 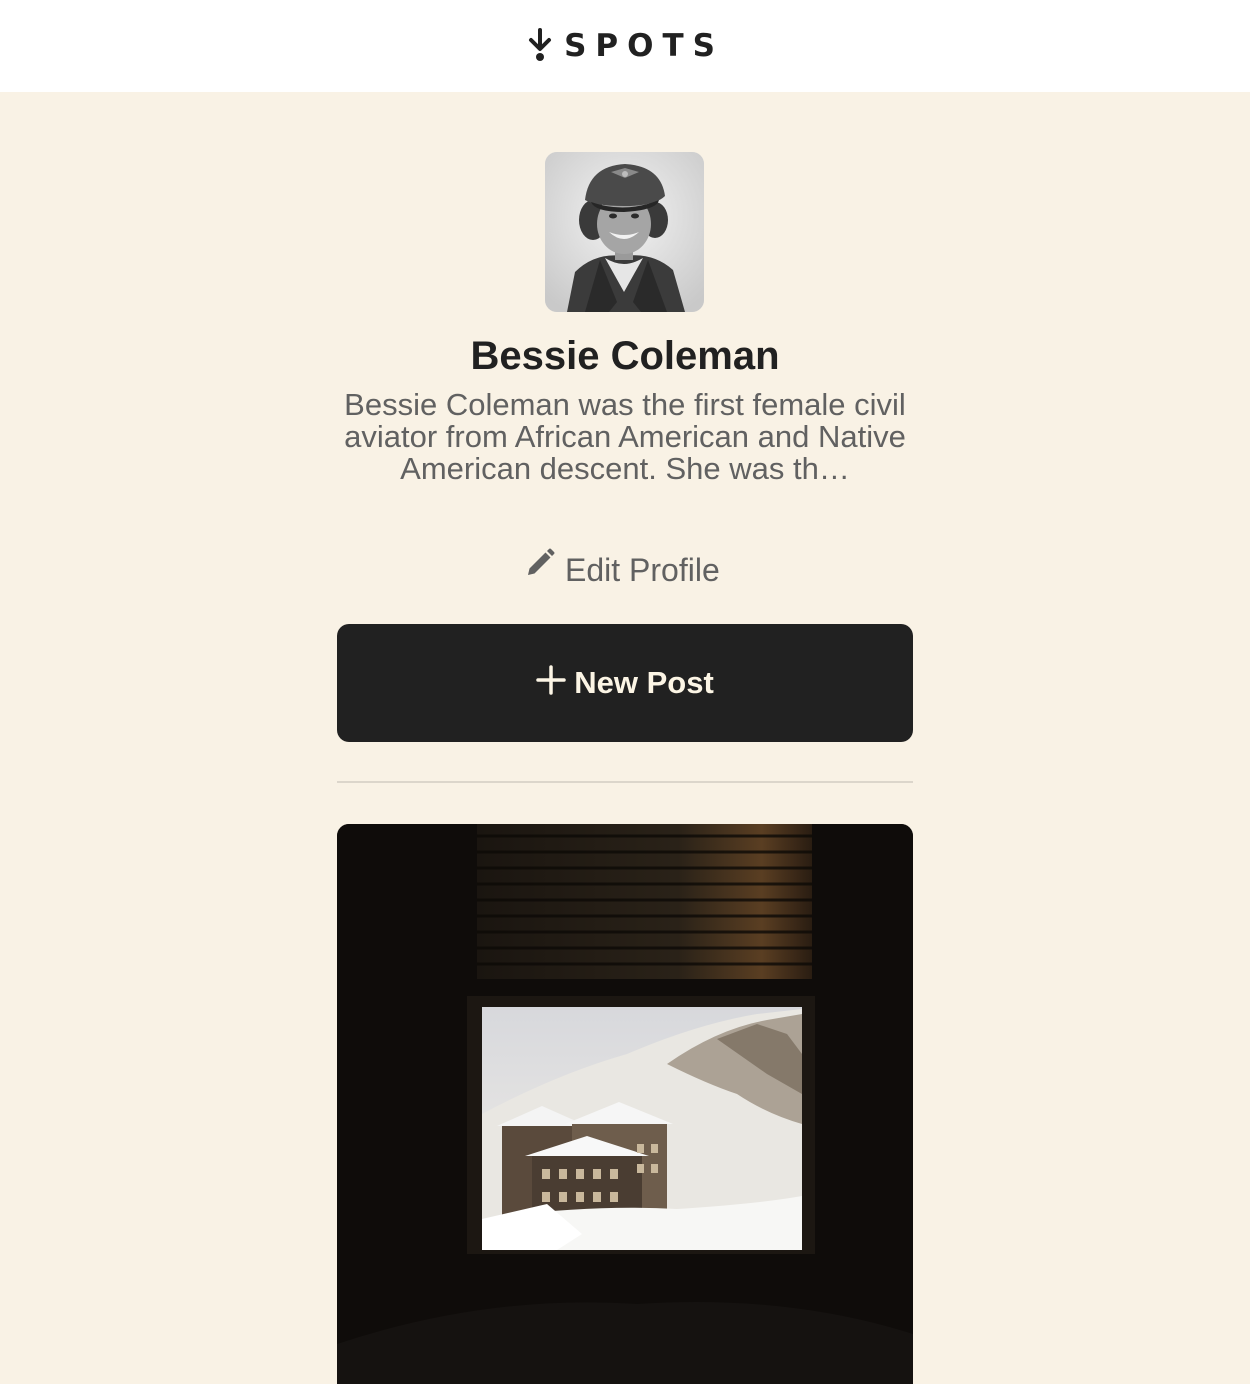 What do you see at coordinates (551, 680) in the screenshot?
I see `plus-icon` at bounding box center [551, 680].